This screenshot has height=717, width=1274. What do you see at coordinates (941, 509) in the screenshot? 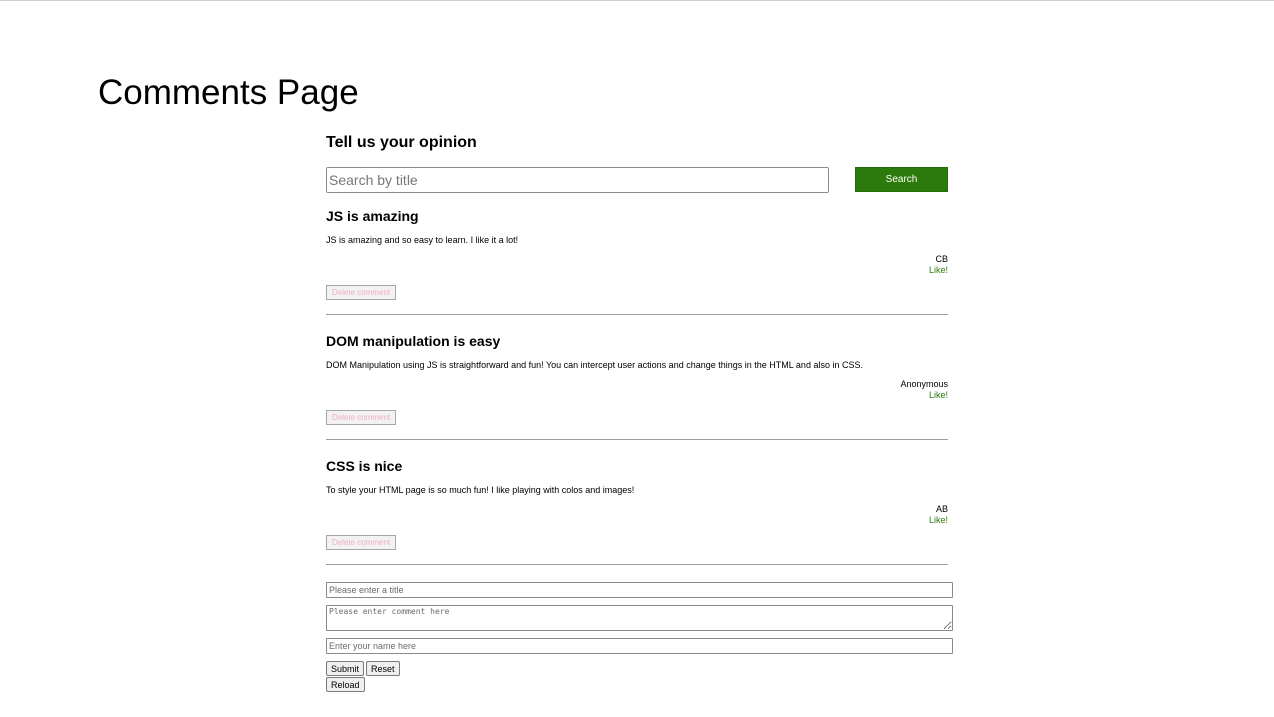
I see `comment-author: AB` at bounding box center [941, 509].